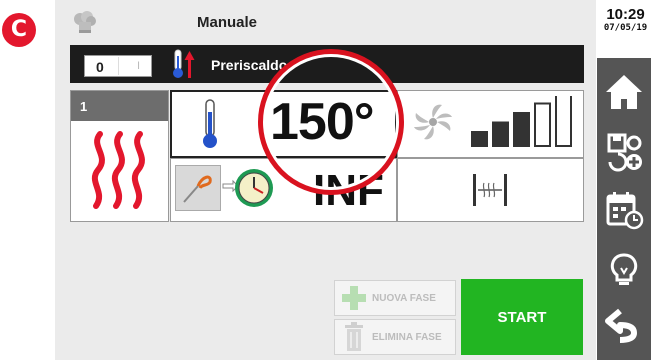 Image resolution: width=651 pixels, height=360 pixels. What do you see at coordinates (490, 190) in the screenshot?
I see `humidity-damper-icon` at bounding box center [490, 190].